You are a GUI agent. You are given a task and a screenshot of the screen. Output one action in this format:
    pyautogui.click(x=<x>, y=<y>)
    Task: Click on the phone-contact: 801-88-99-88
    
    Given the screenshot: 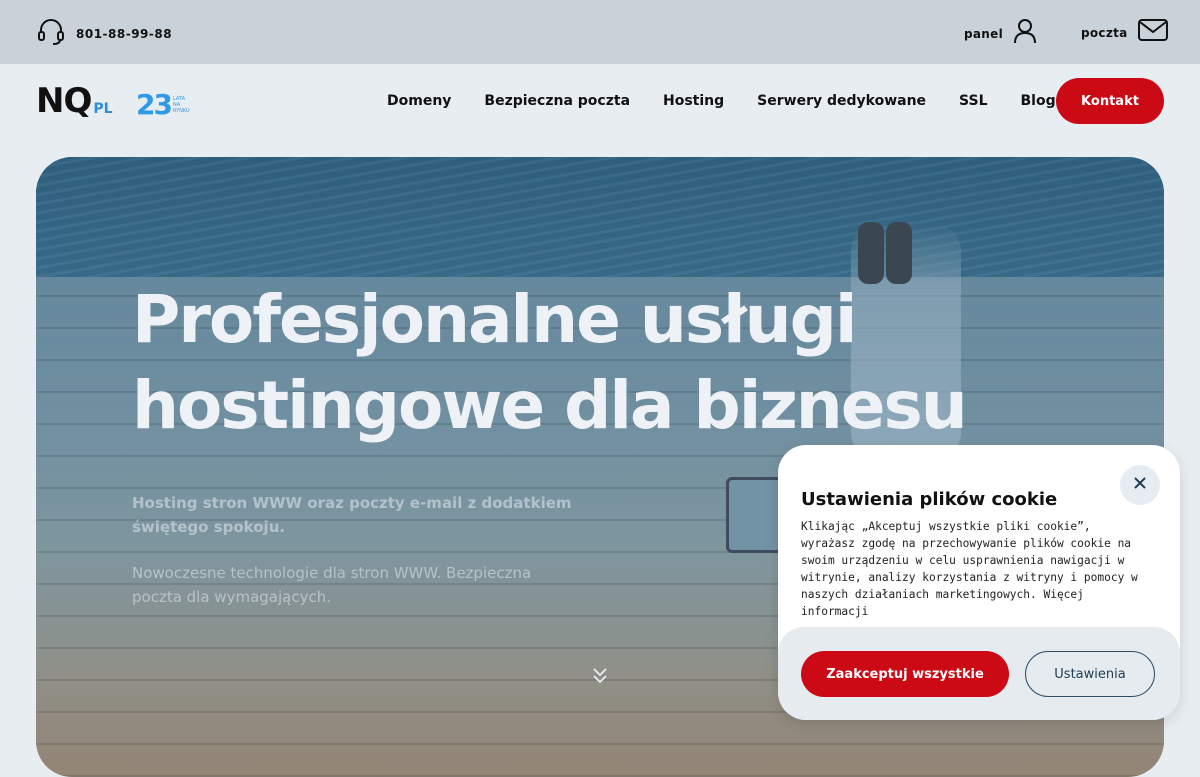 What is the action you would take?
    pyautogui.click(x=104, y=33)
    